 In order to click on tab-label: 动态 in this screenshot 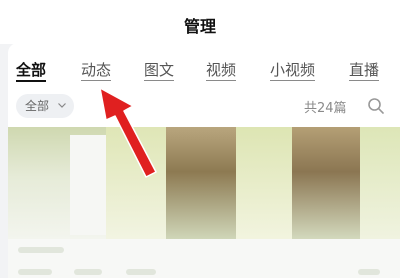, I will do `click(96, 71)`.